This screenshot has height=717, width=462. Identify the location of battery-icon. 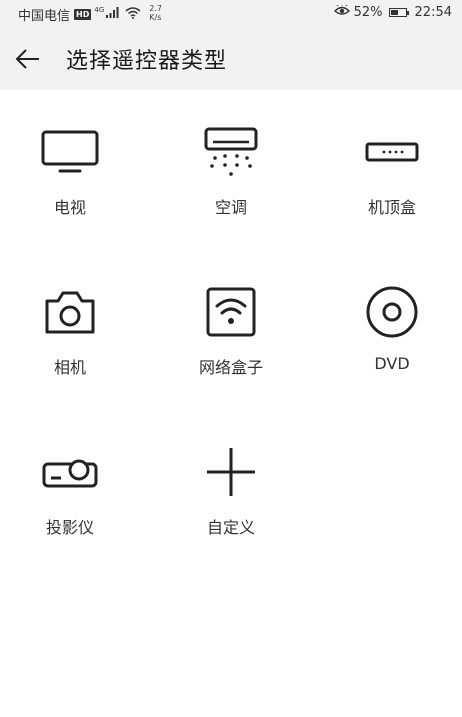
(398, 12).